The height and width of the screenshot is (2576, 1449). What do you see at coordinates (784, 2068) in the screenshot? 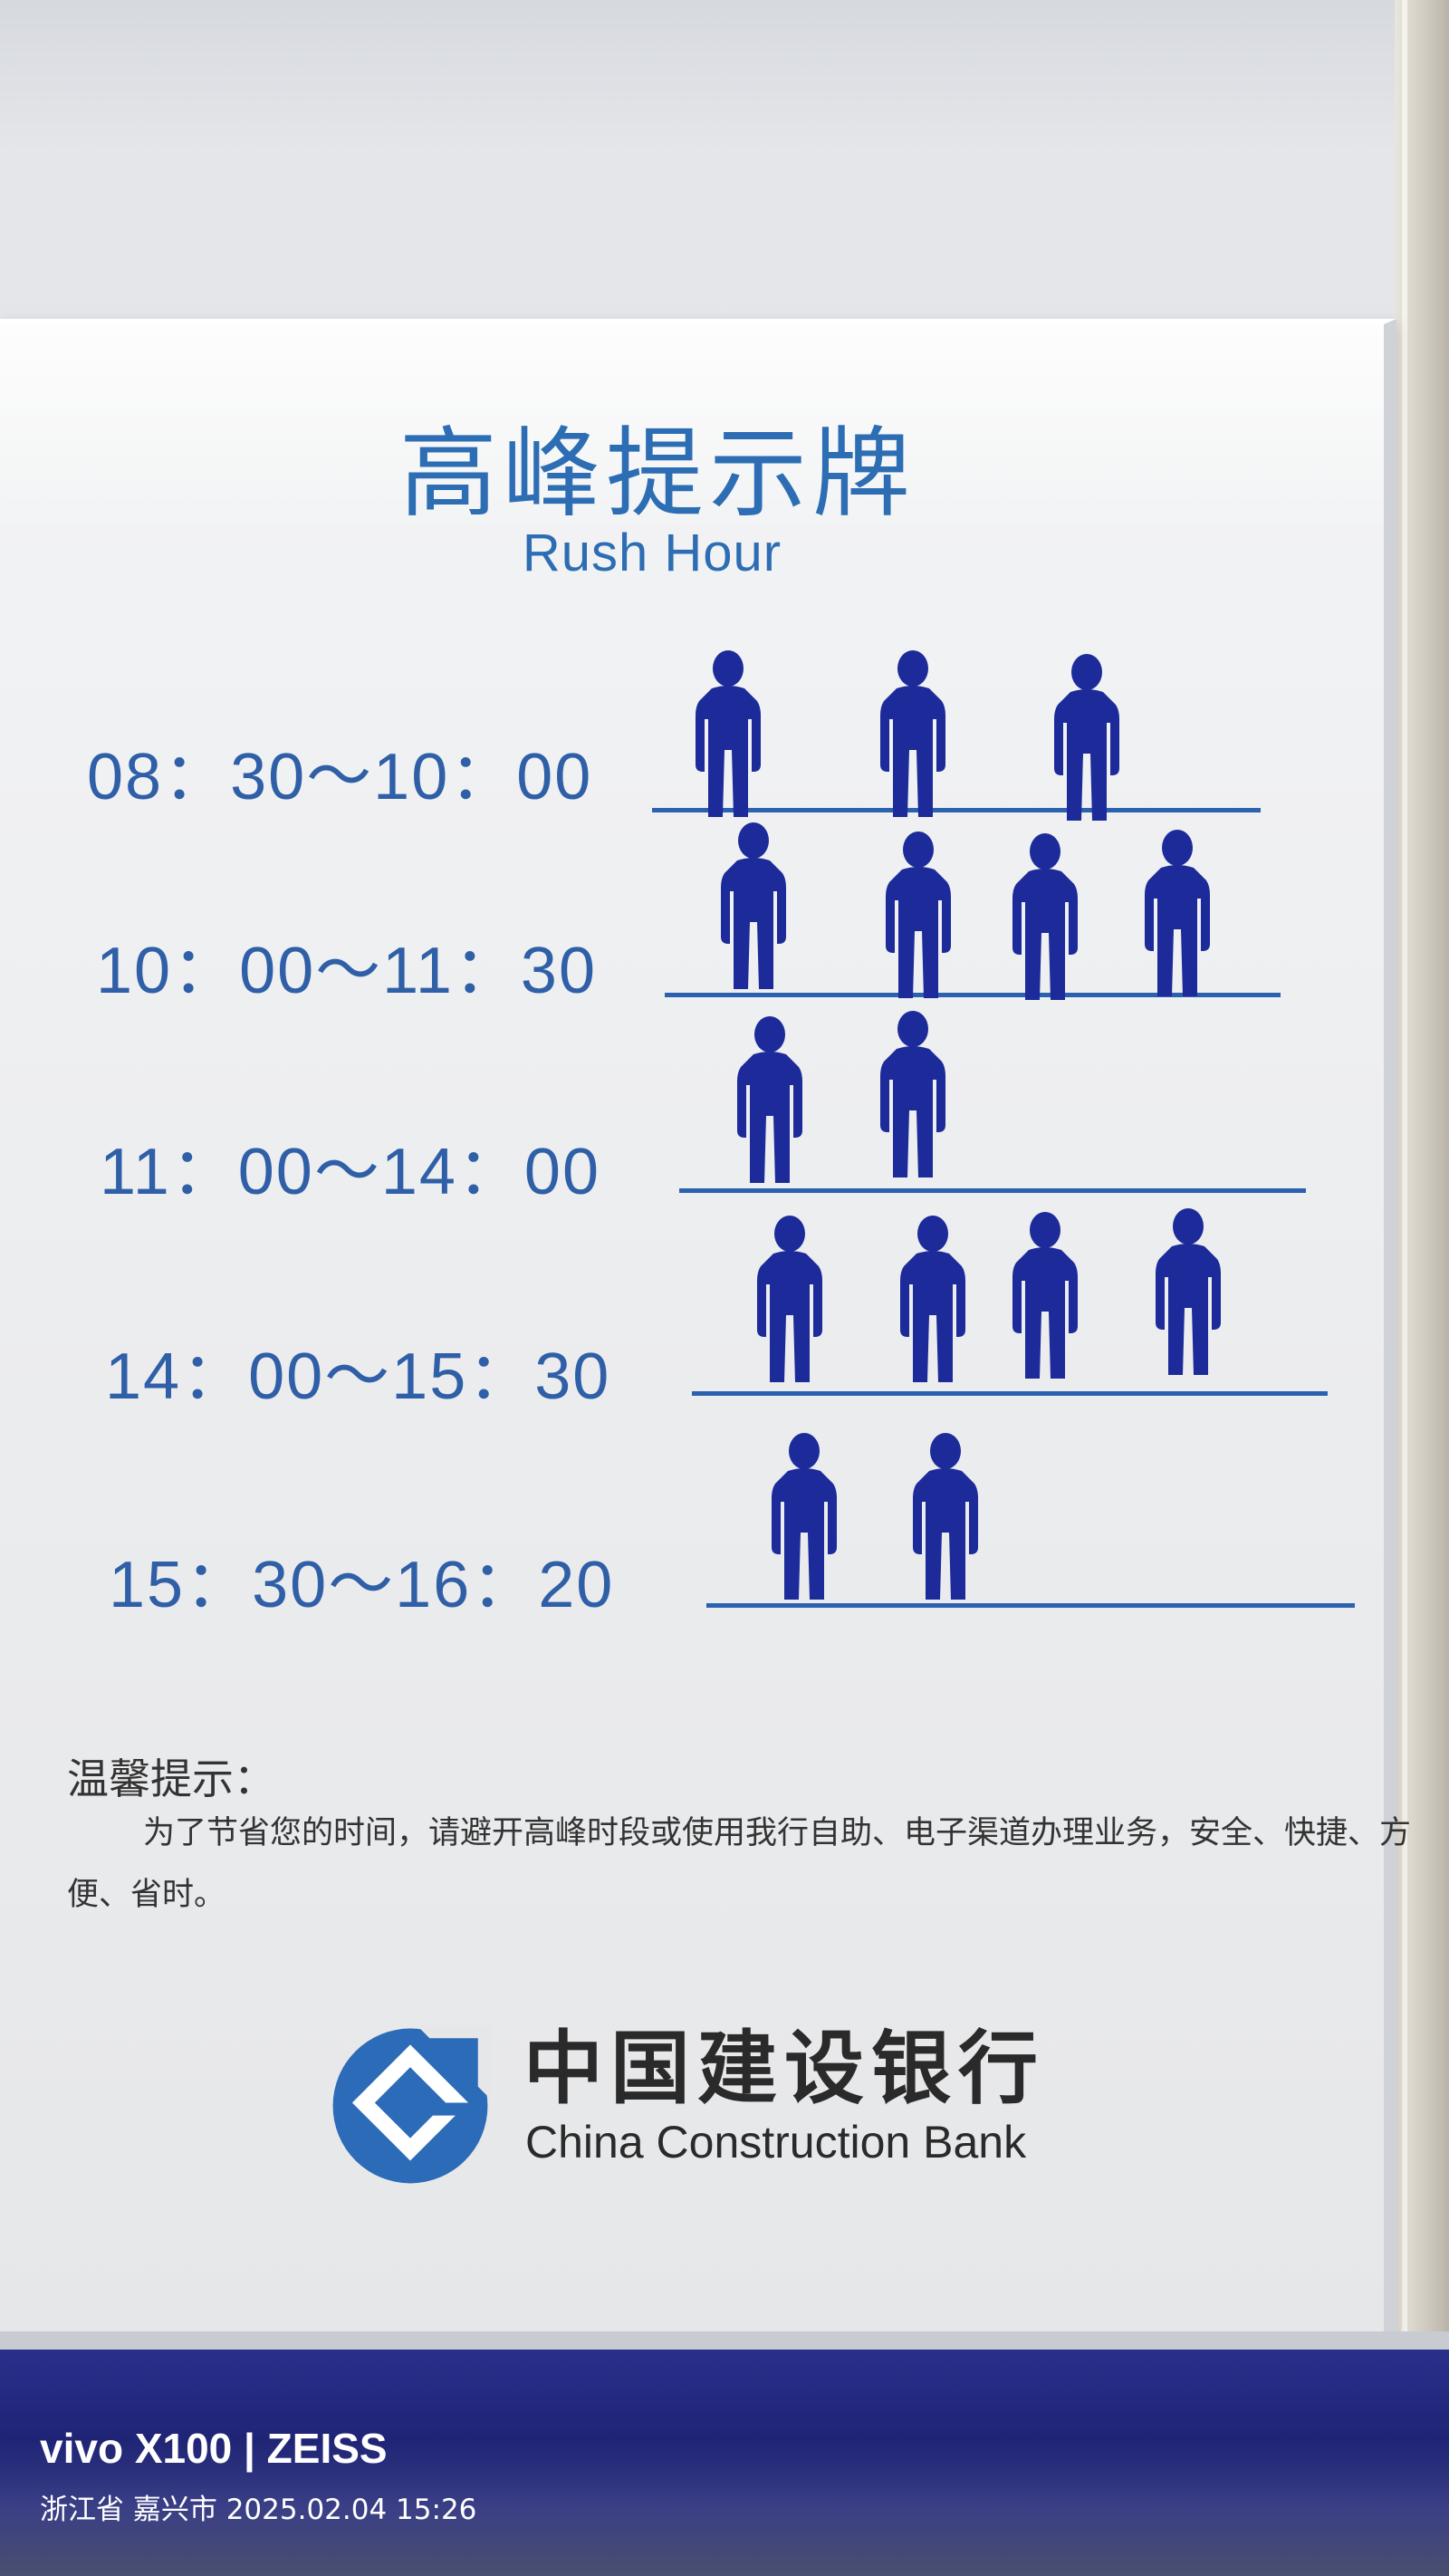
I see `bank-name-cn: 中国建设银行` at bounding box center [784, 2068].